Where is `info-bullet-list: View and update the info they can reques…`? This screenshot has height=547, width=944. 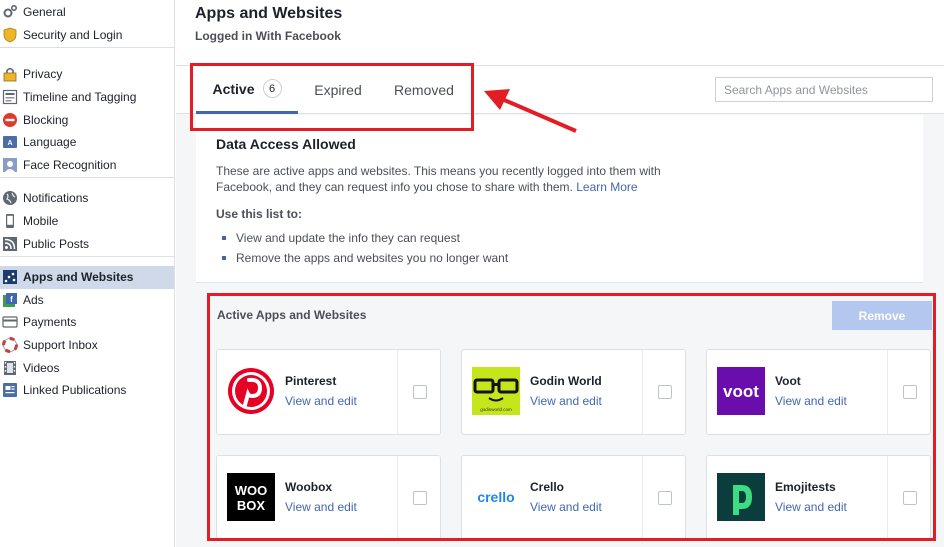 info-bullet-list: View and update the info they can reques… is located at coordinates (365, 248).